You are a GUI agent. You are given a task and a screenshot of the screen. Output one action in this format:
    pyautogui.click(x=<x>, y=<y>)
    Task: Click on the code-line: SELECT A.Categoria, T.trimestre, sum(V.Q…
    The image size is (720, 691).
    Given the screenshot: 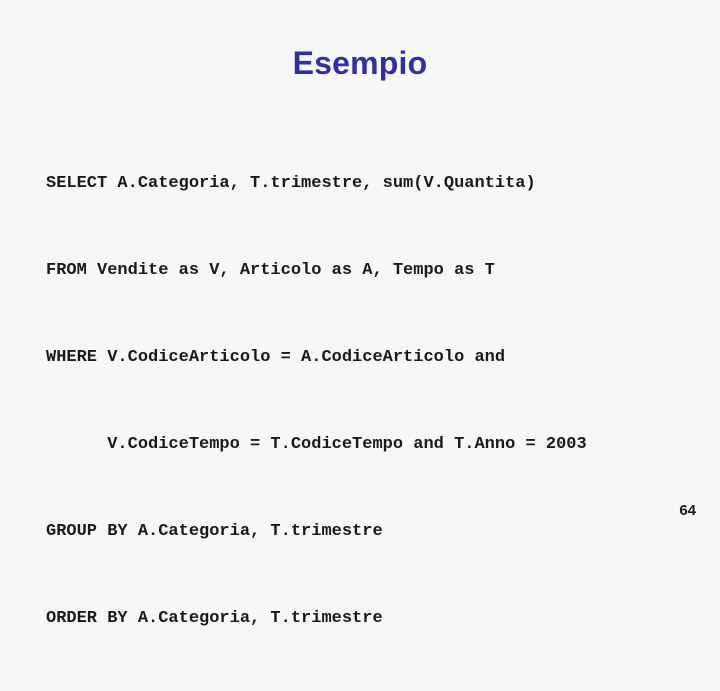 What is the action you would take?
    pyautogui.click(x=291, y=183)
    